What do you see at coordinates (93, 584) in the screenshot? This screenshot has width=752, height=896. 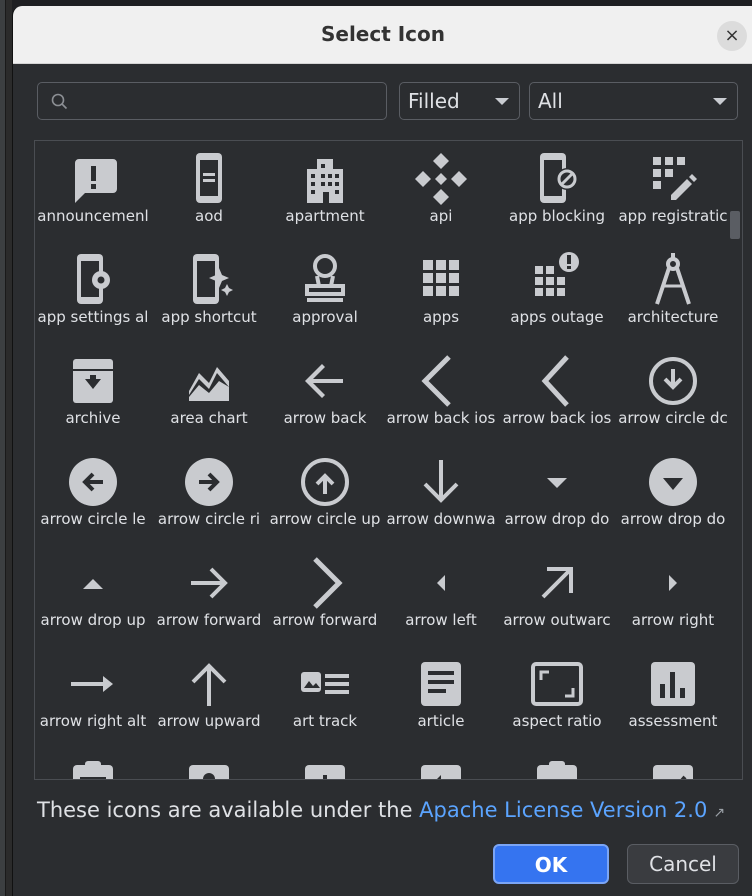 I see `arrow-drop-up-icon` at bounding box center [93, 584].